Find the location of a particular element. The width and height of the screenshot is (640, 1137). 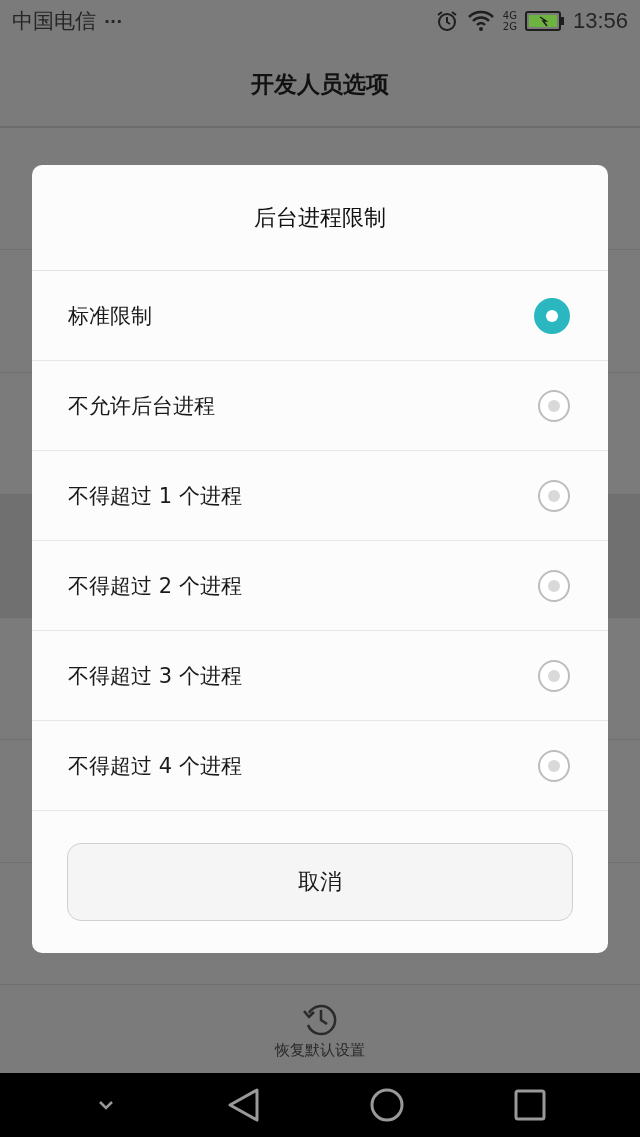

network-type: 4G is located at coordinates (509, 15).